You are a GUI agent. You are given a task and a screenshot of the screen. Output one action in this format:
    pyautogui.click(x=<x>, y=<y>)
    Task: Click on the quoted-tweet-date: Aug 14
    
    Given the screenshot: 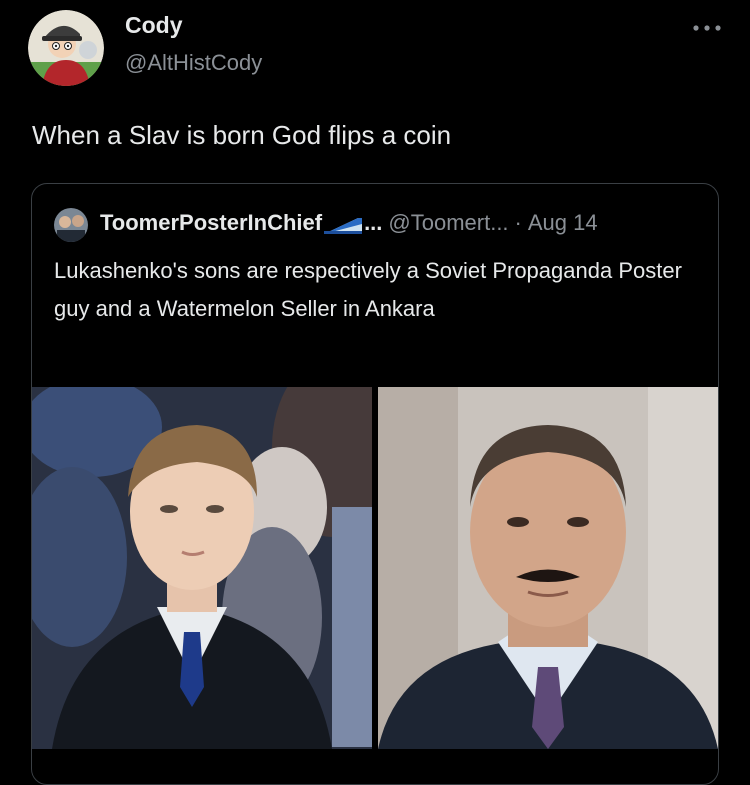 What is the action you would take?
    pyautogui.click(x=563, y=223)
    